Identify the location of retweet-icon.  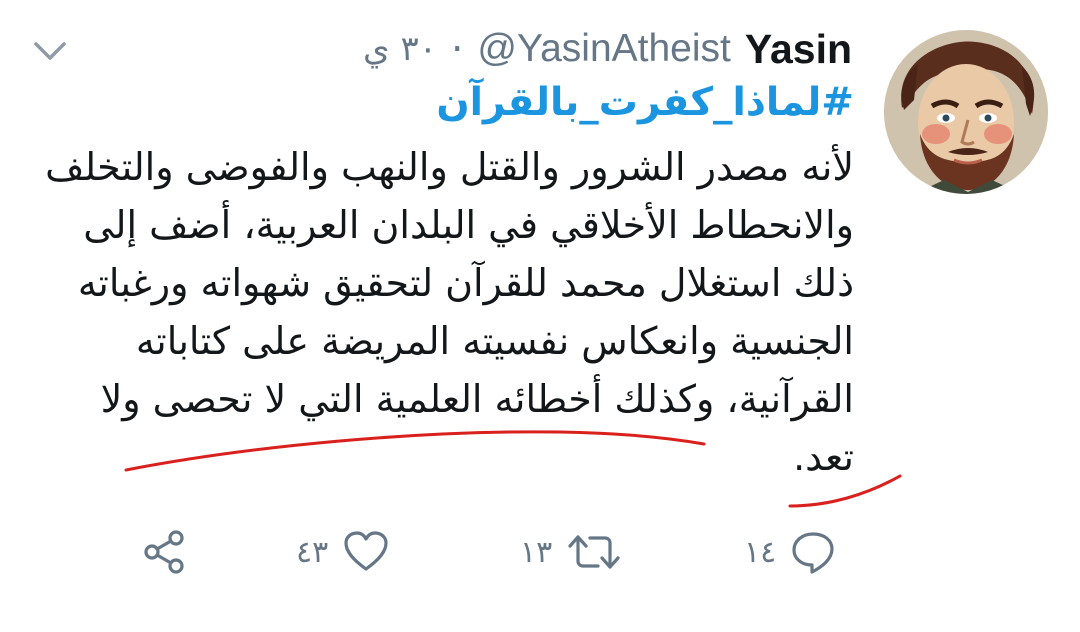
(594, 552).